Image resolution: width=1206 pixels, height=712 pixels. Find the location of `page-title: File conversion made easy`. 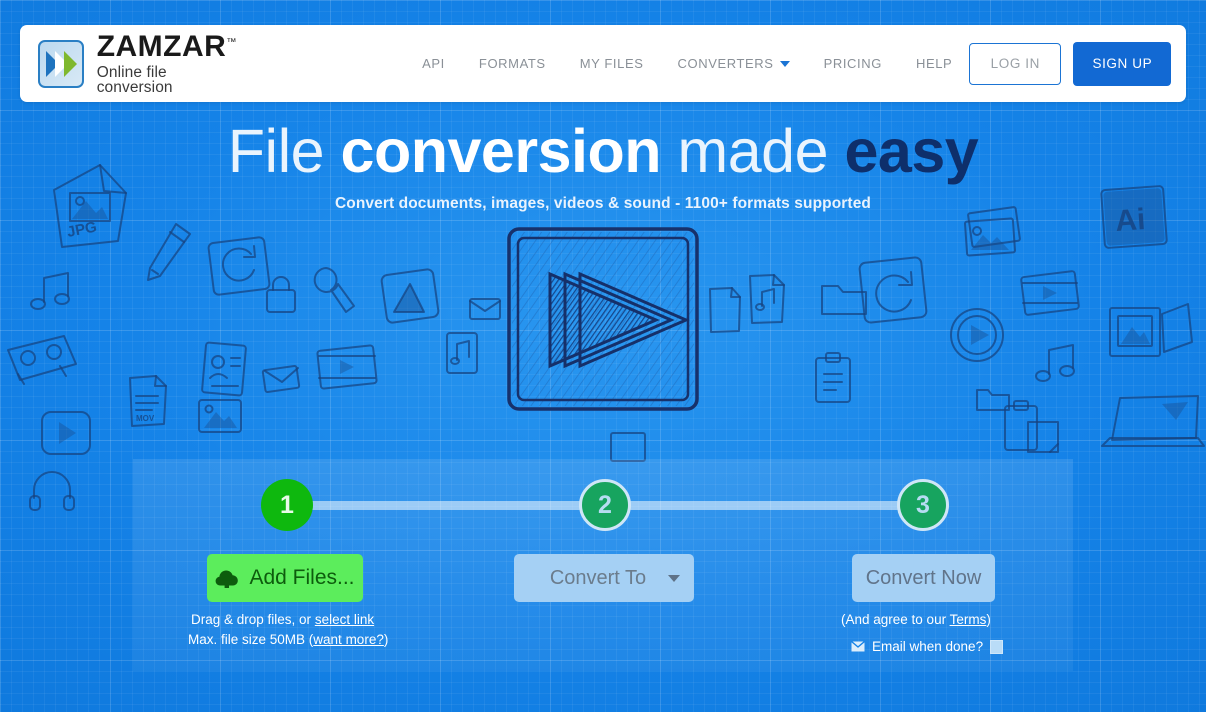

page-title: File conversion made easy is located at coordinates (603, 151).